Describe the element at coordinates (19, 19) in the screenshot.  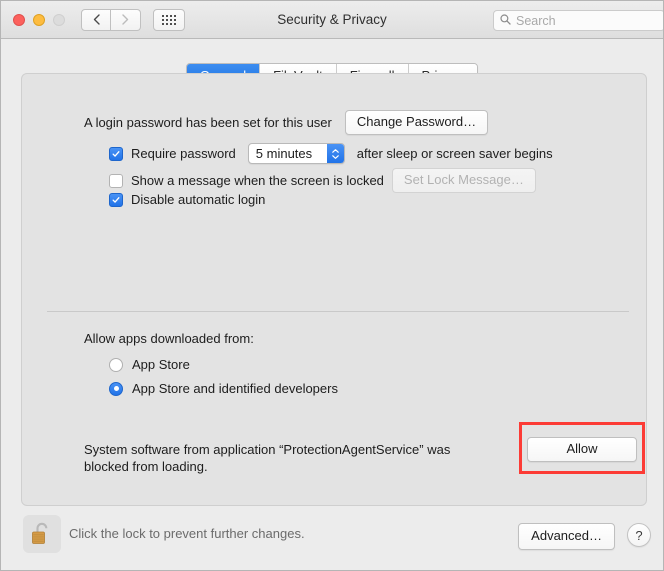
I see `close-button` at that location.